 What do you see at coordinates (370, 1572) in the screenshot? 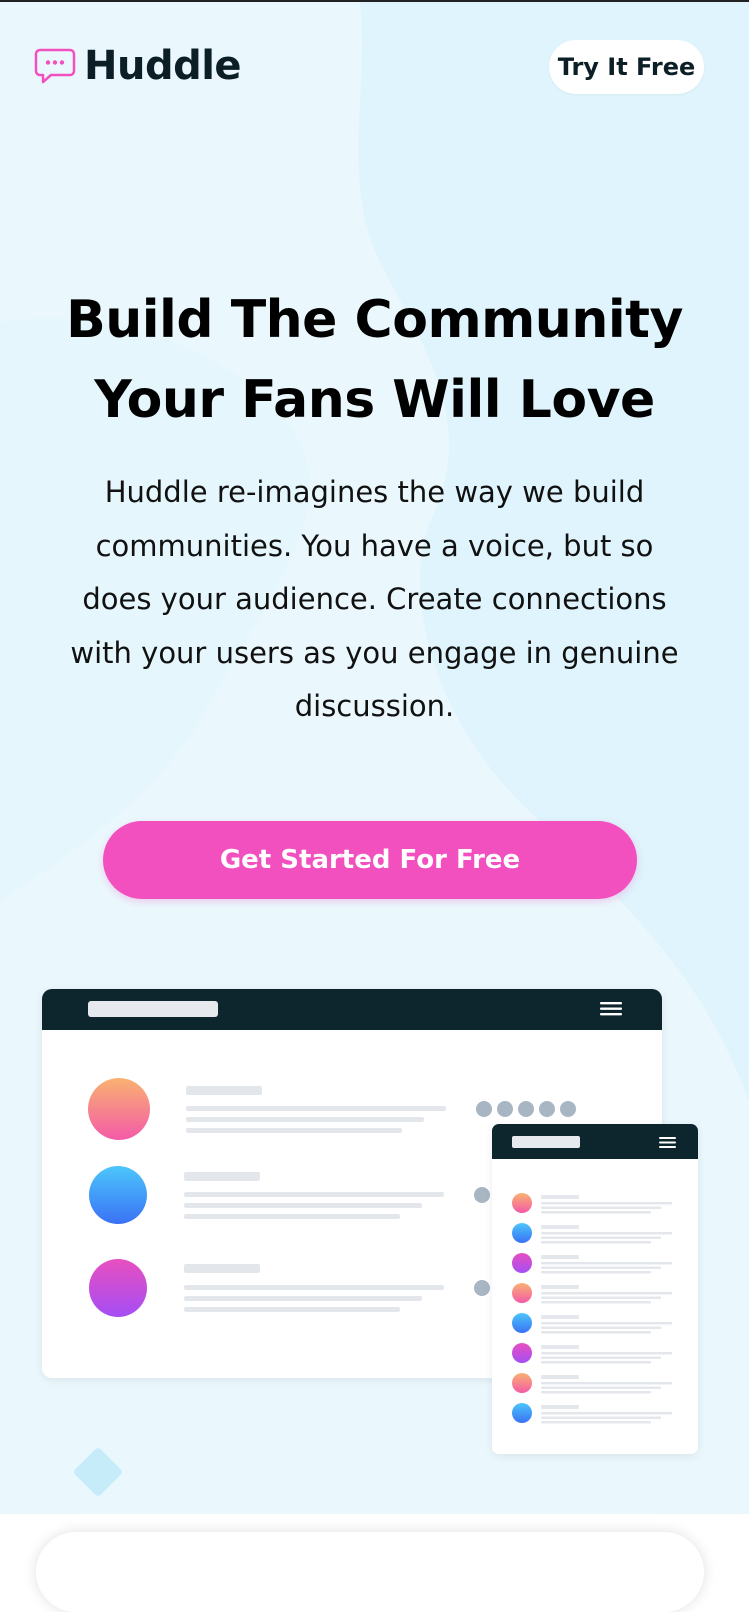
I see `feature-card` at bounding box center [370, 1572].